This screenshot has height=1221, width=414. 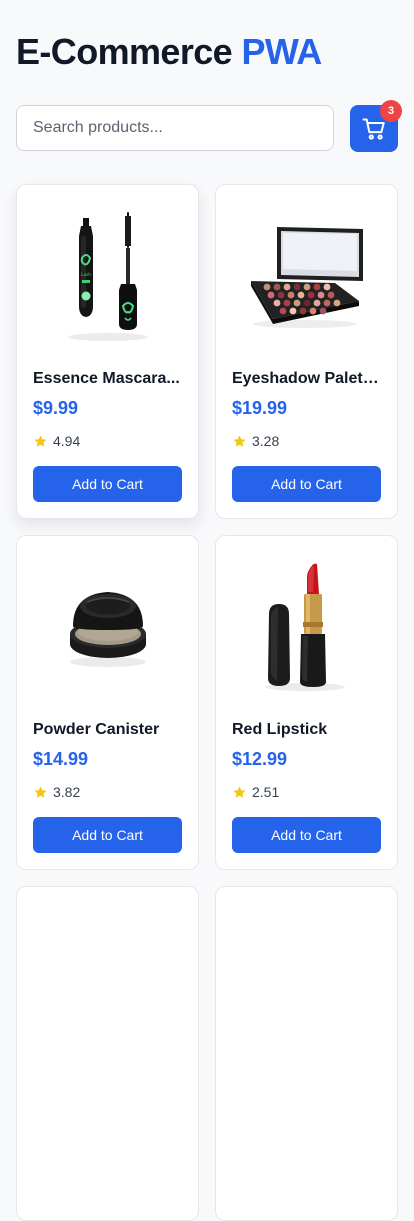 I want to click on mascara-image: Lash, so click(x=107, y=276).